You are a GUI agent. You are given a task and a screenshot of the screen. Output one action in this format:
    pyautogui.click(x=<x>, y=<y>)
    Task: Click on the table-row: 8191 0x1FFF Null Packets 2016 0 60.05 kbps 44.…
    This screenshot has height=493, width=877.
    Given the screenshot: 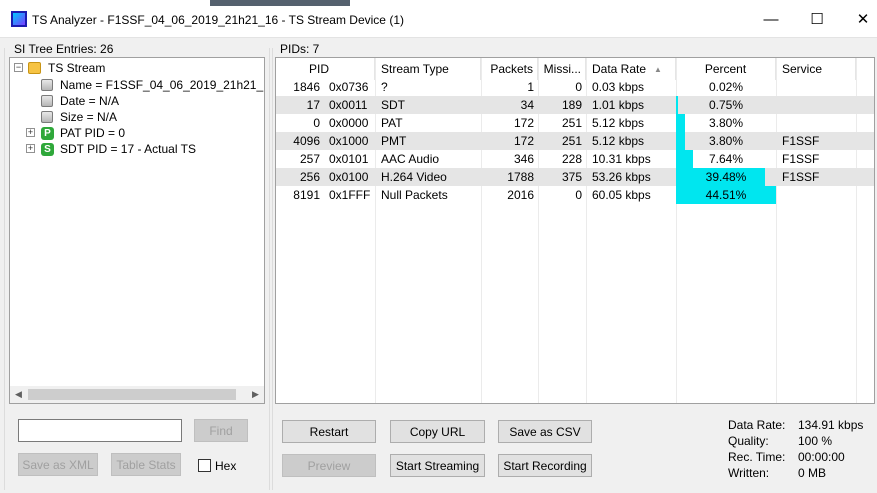 What is the action you would take?
    pyautogui.click(x=575, y=195)
    